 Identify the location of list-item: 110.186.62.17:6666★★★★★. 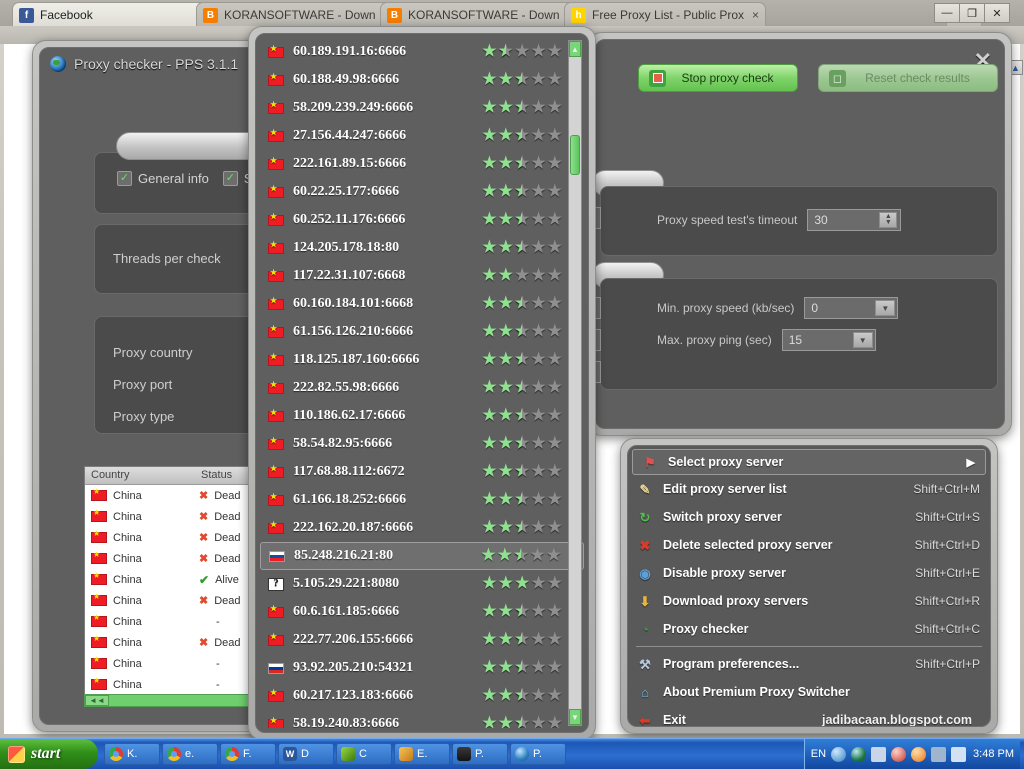
(422, 416).